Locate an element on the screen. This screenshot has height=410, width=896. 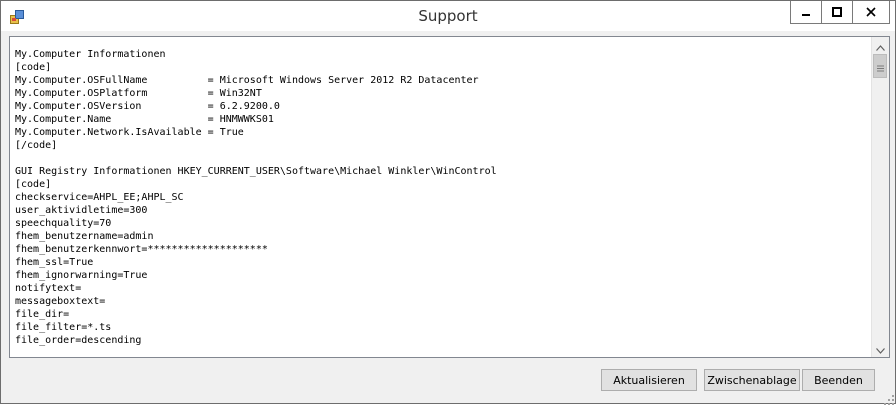
copy-to-clipboard-button: Zwischenablage is located at coordinates (752, 380).